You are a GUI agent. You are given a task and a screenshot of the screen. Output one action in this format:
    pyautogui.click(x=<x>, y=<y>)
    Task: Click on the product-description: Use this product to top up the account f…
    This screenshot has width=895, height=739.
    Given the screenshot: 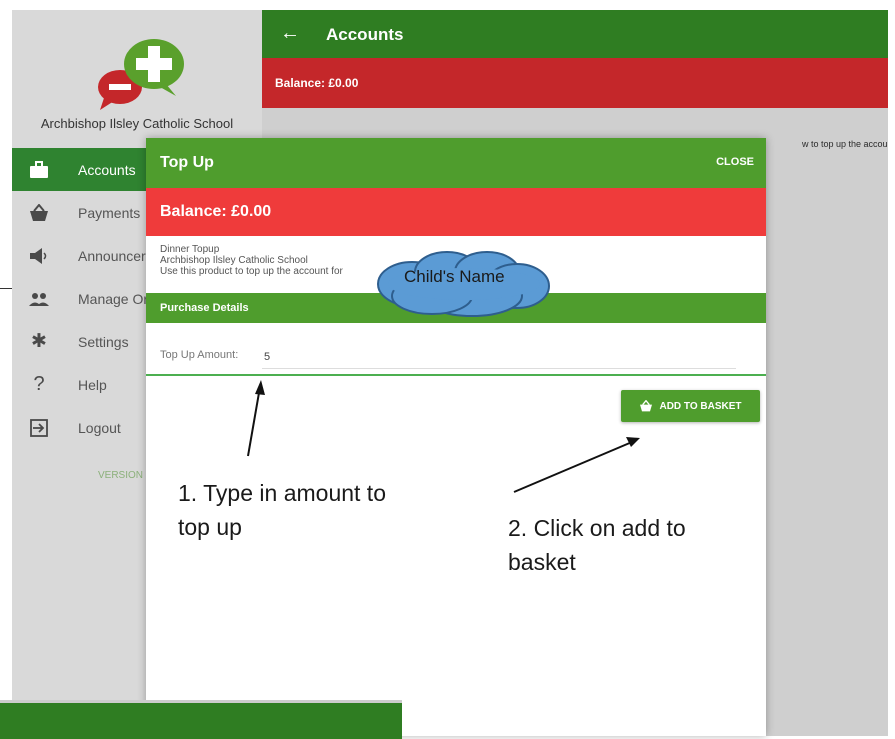 What is the action you would take?
    pyautogui.click(x=251, y=271)
    